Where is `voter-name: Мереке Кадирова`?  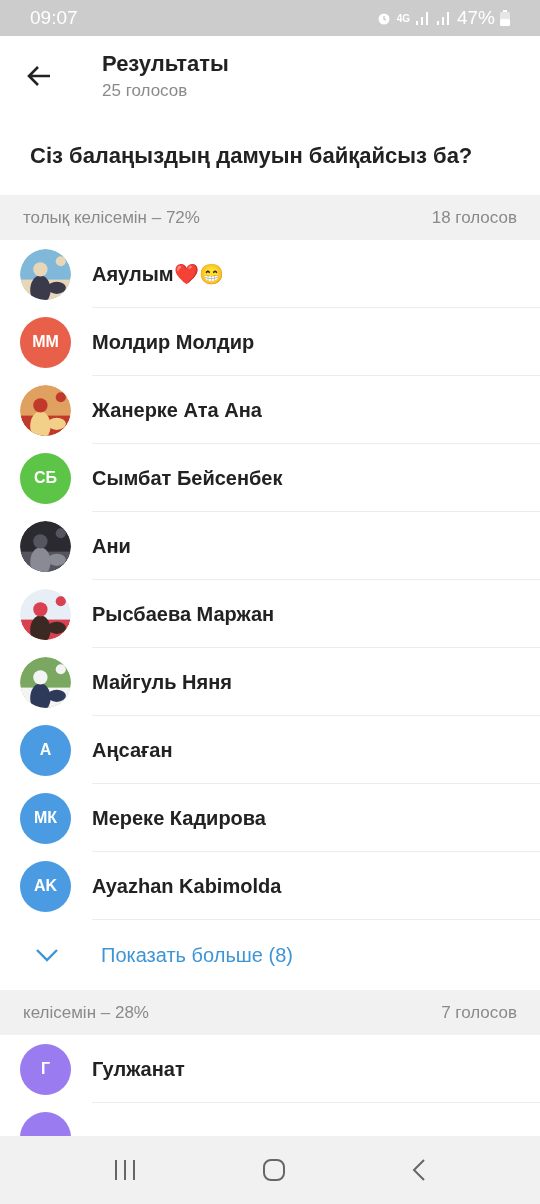 voter-name: Мереке Кадирова is located at coordinates (179, 818).